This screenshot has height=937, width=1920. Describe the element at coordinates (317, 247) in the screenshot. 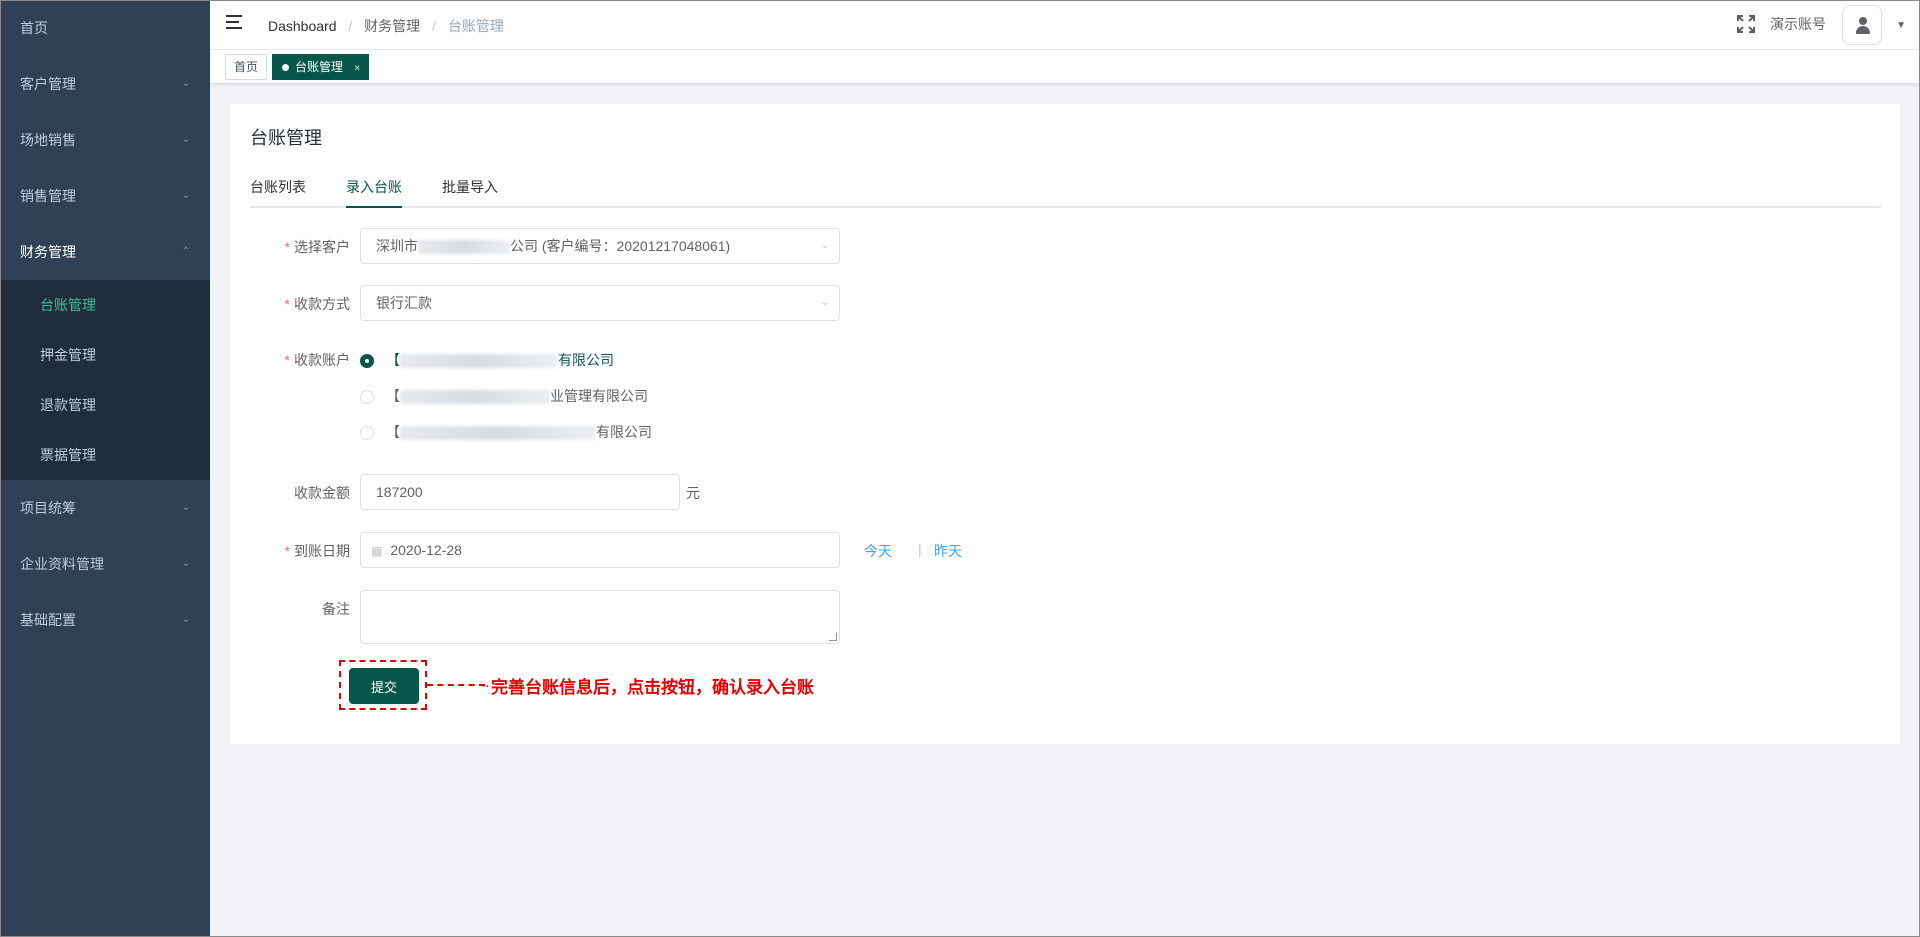

I see `customer-label: * 选择客户` at that location.